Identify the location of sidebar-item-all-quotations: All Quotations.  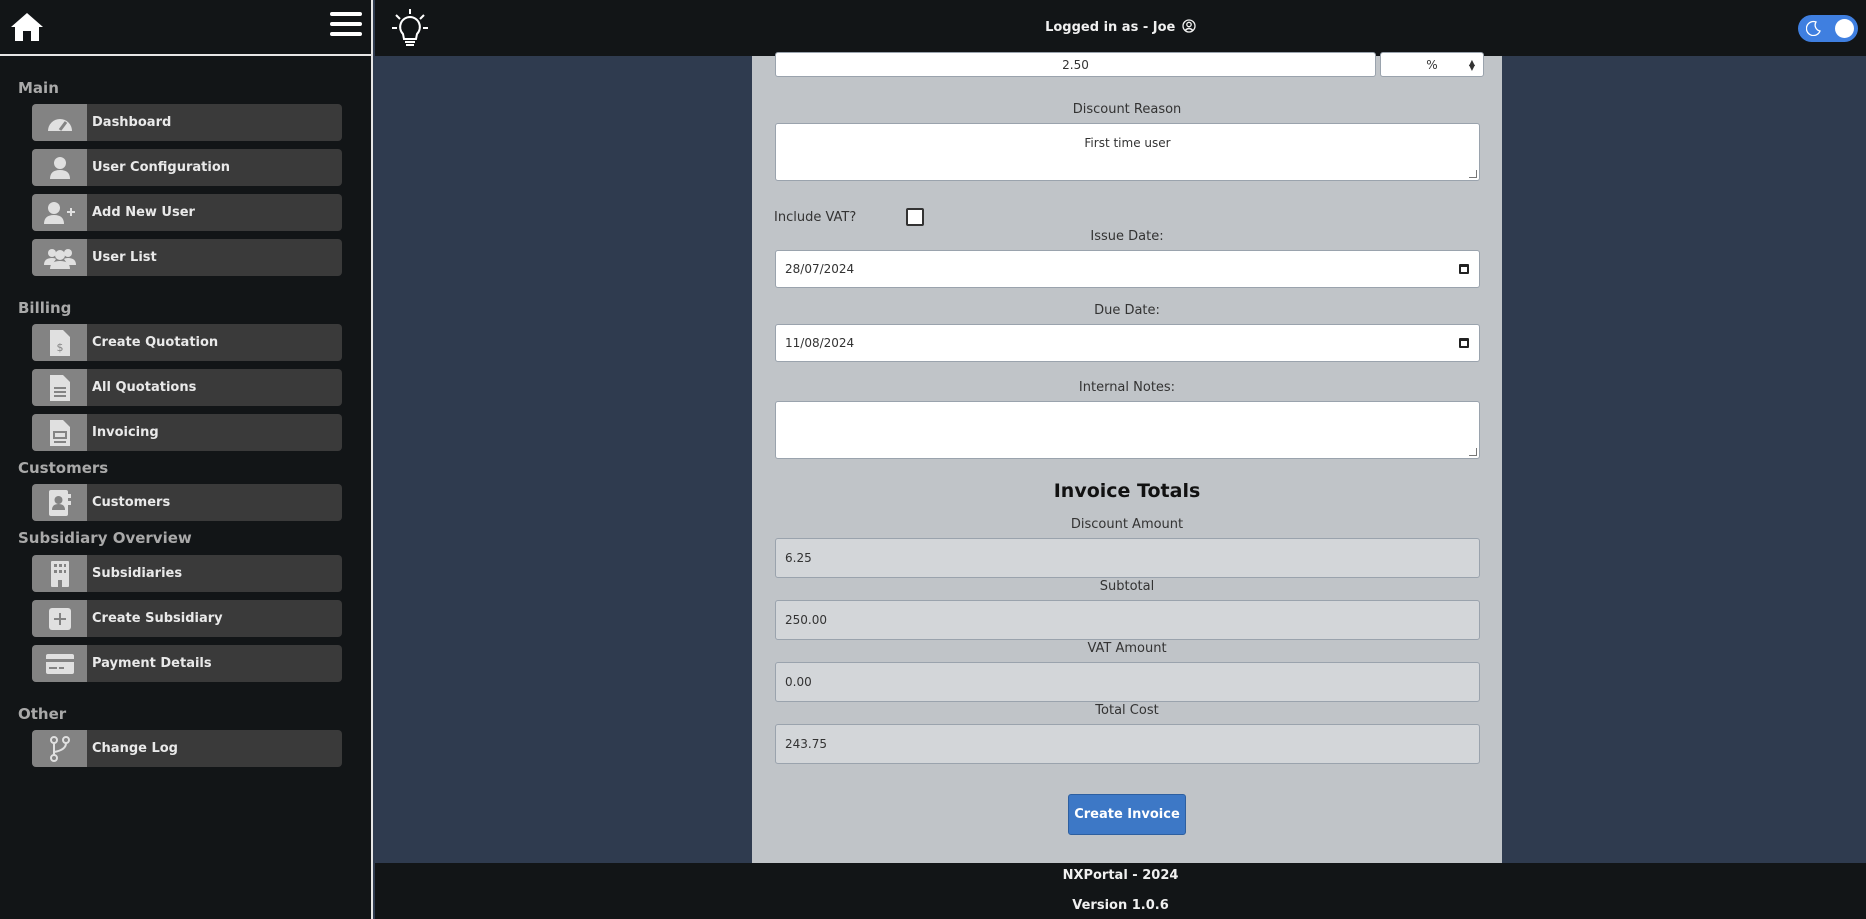
(187, 387).